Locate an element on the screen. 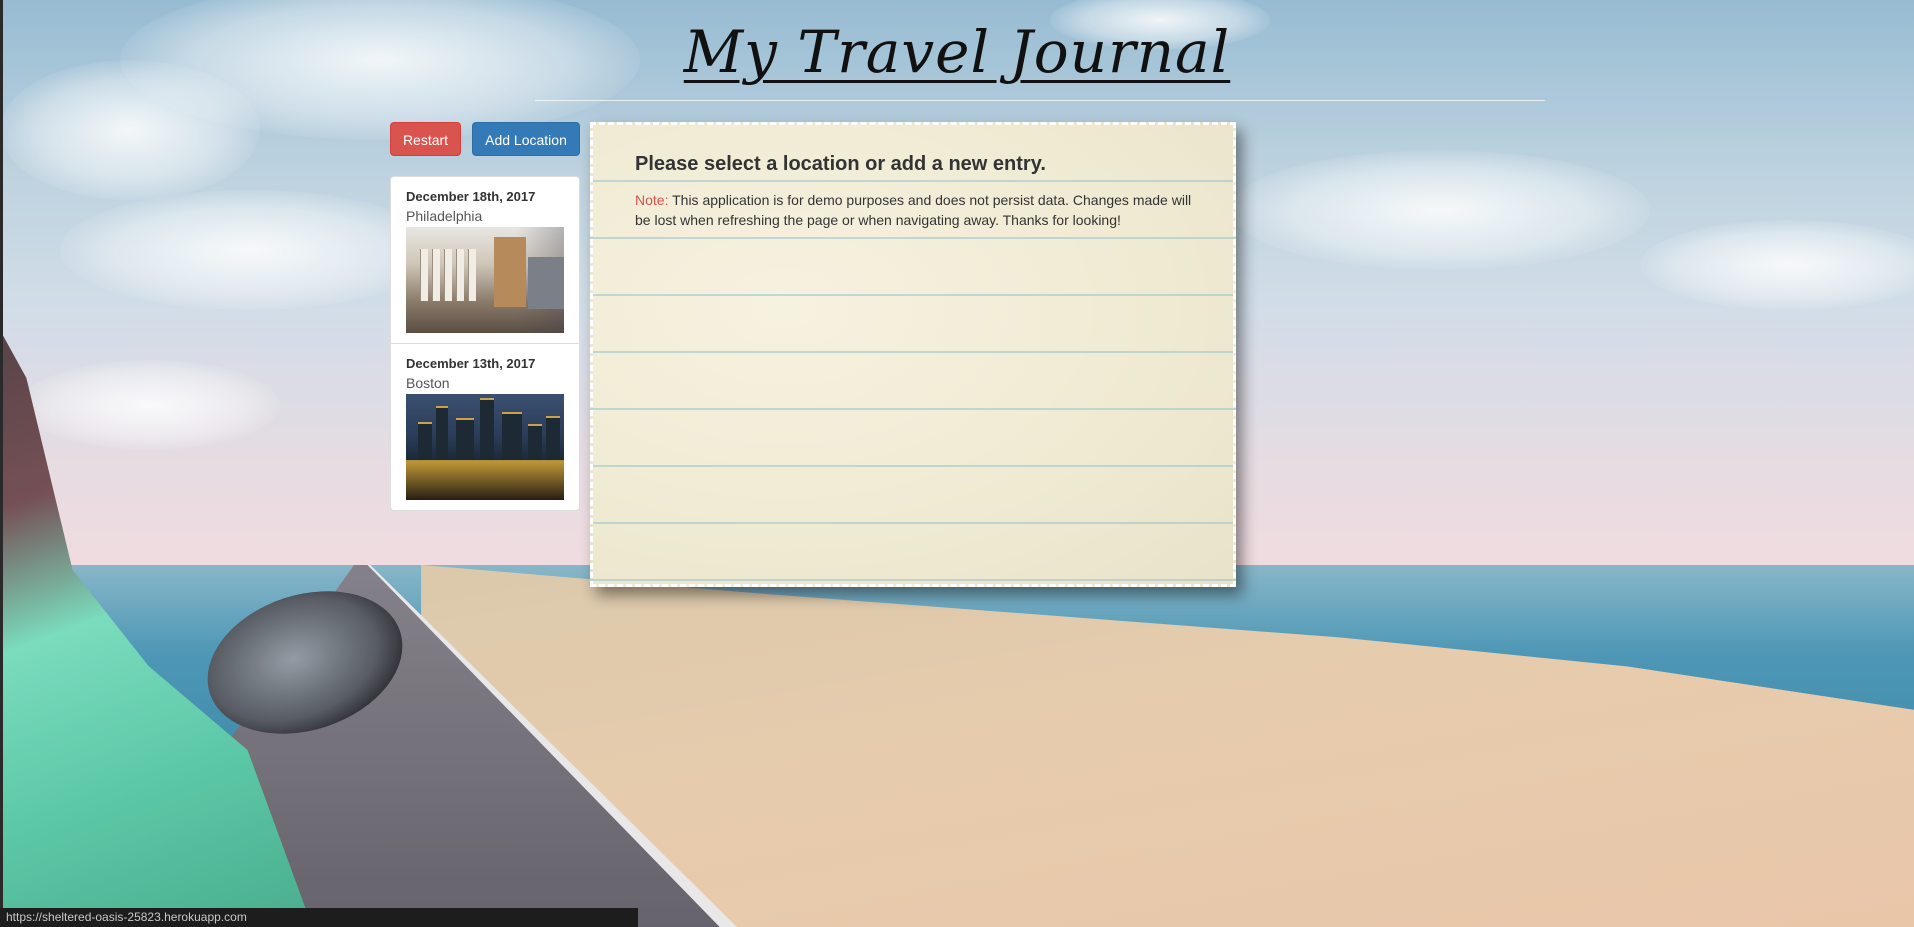 This screenshot has width=1914, height=927. note-label: Note: is located at coordinates (652, 200).